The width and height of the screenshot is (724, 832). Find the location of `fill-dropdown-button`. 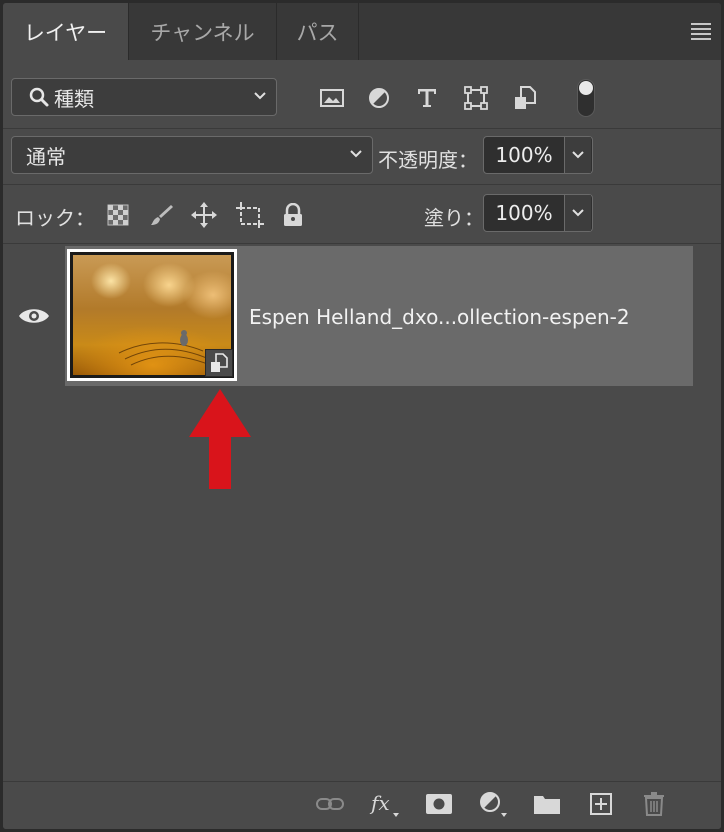

fill-dropdown-button is located at coordinates (578, 213).